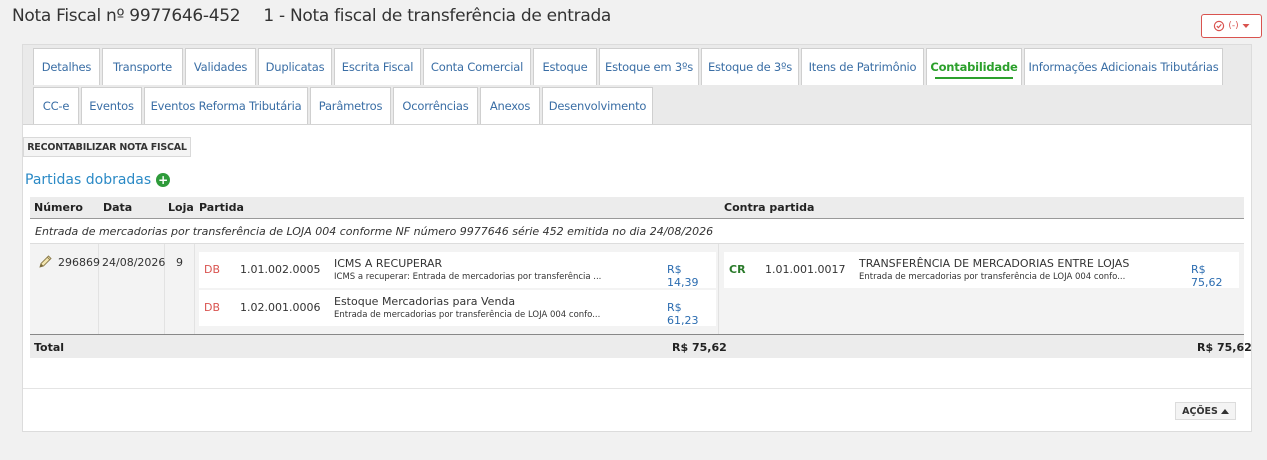 Image resolution: width=1267 pixels, height=460 pixels. I want to click on line-value: R$ 14,39, so click(683, 276).